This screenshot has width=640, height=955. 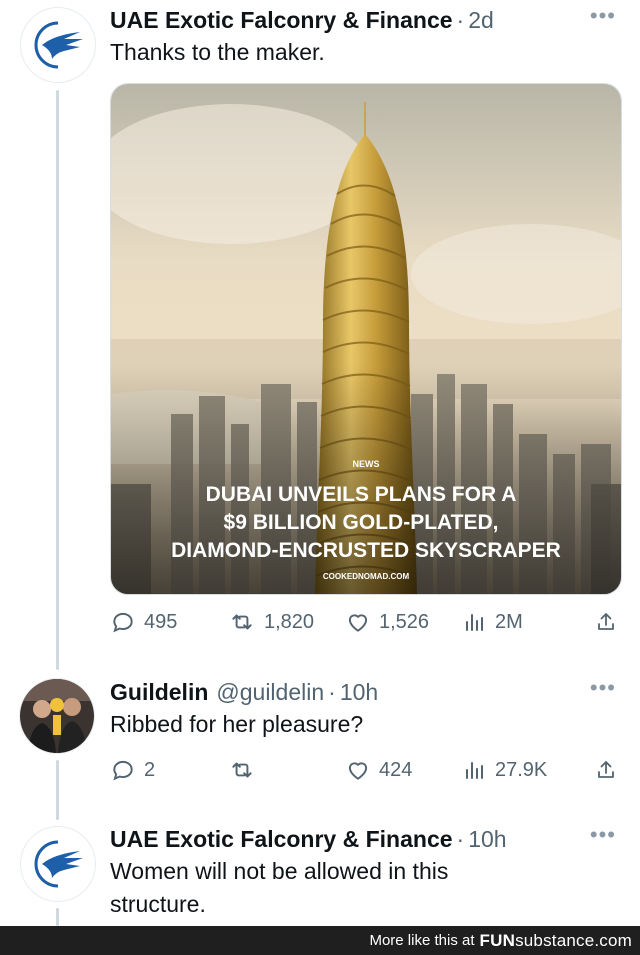 I want to click on timestamp: 2d, so click(x=481, y=20).